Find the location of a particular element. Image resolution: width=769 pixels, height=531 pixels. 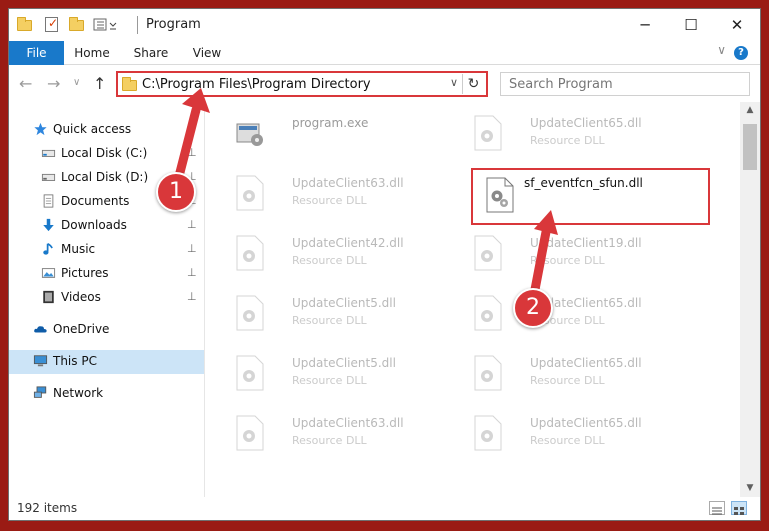

address-bar: C:\Program Files\Program Directory ∨ ↻ is located at coordinates (302, 84).